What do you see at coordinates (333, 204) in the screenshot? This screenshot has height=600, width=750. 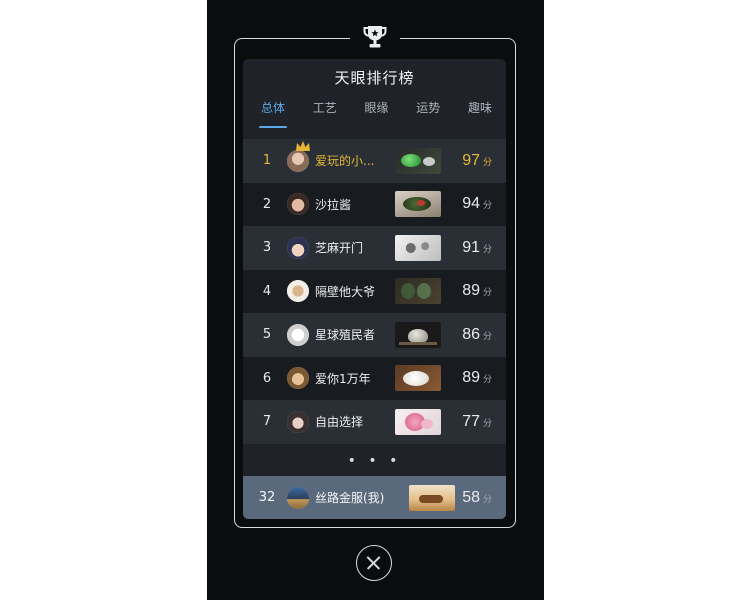 I see `user-name: 沙拉酱` at bounding box center [333, 204].